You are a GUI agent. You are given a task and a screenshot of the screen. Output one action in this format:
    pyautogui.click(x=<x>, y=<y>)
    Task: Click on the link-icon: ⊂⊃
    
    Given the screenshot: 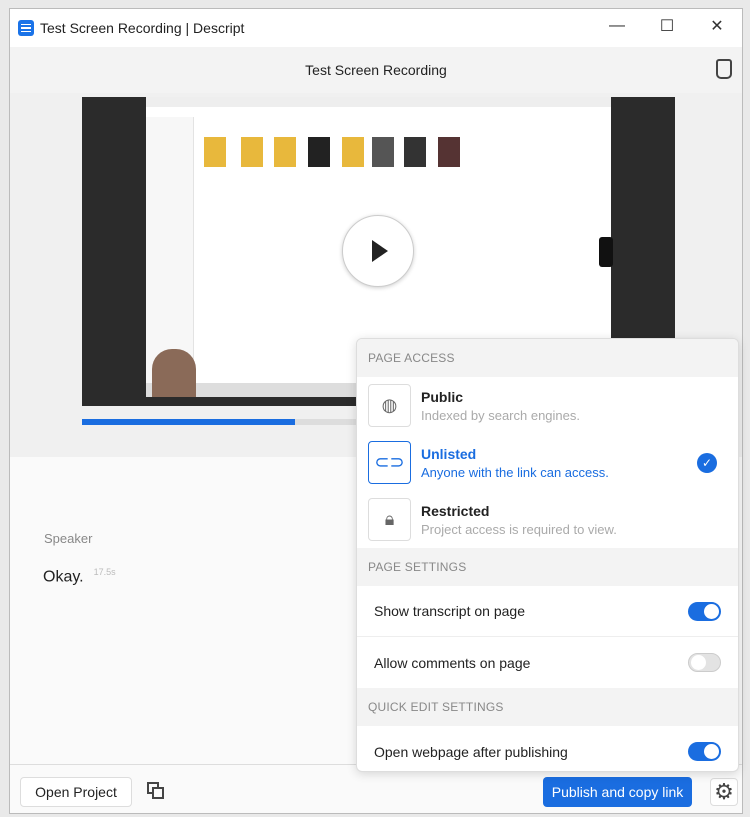 What is the action you would take?
    pyautogui.click(x=389, y=462)
    